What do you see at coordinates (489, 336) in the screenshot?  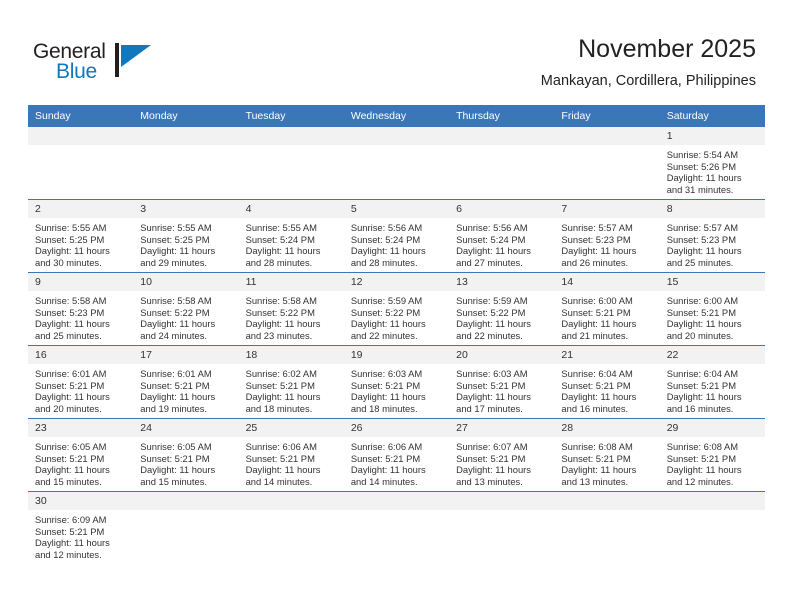 I see `day-detail-line: and 22 minutes.` at bounding box center [489, 336].